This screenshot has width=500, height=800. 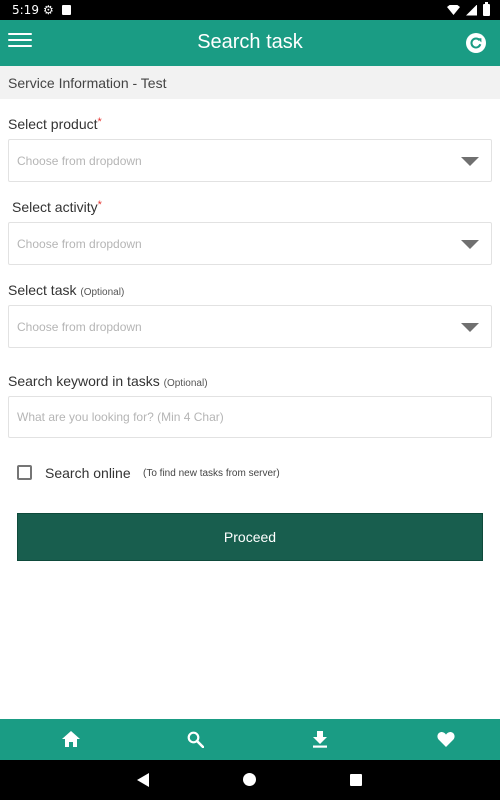 I want to click on wifi-icon, so click(x=453, y=10).